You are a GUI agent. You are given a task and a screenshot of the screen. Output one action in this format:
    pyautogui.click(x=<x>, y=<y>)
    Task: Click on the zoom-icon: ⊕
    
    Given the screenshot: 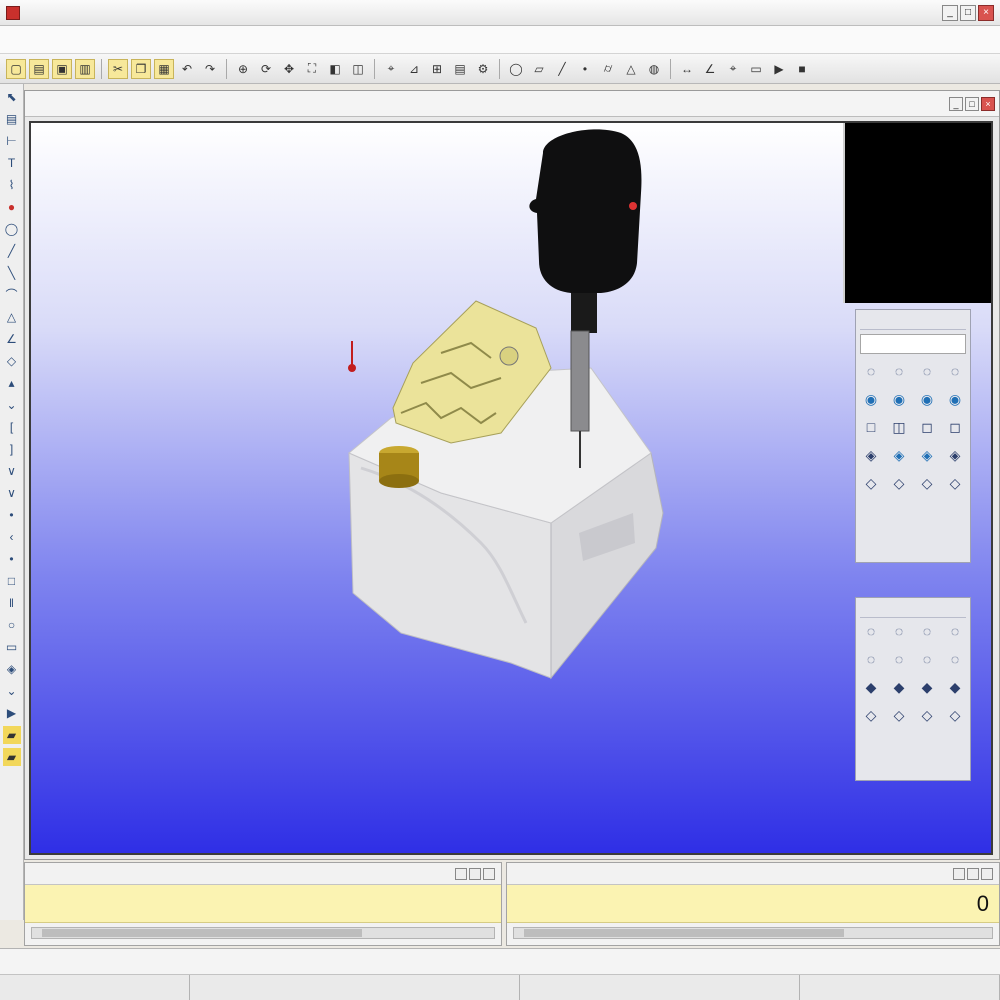 What is the action you would take?
    pyautogui.click(x=243, y=69)
    